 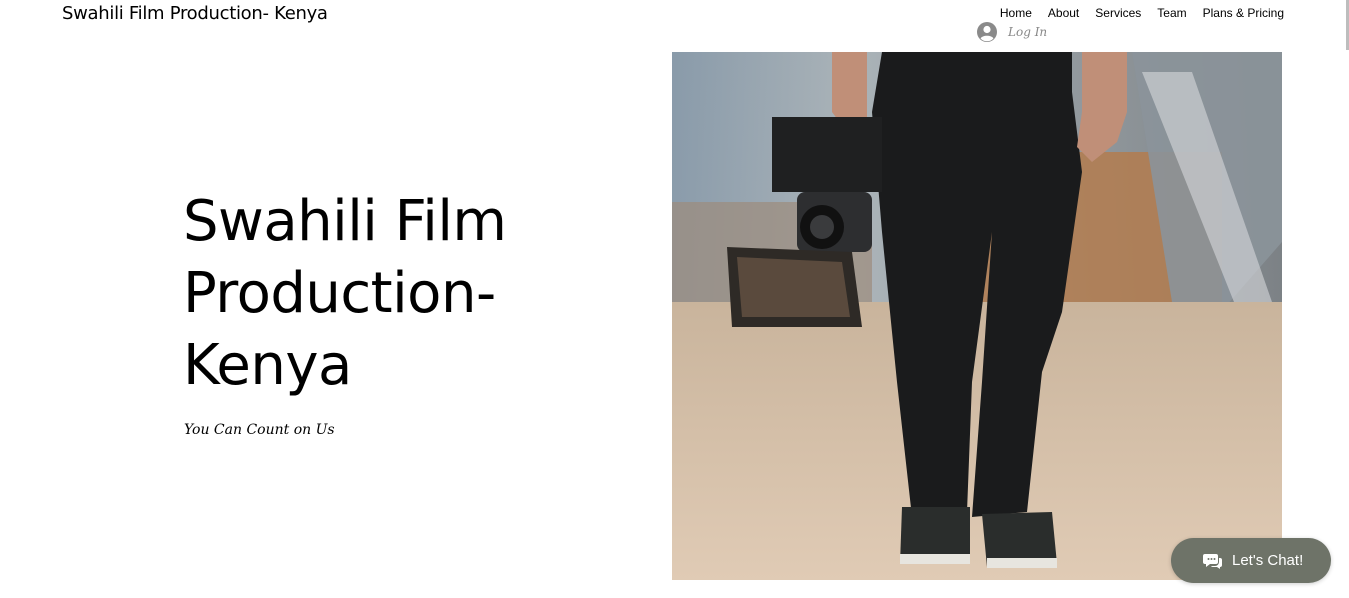 I want to click on nav-team: Team, so click(x=1171, y=13).